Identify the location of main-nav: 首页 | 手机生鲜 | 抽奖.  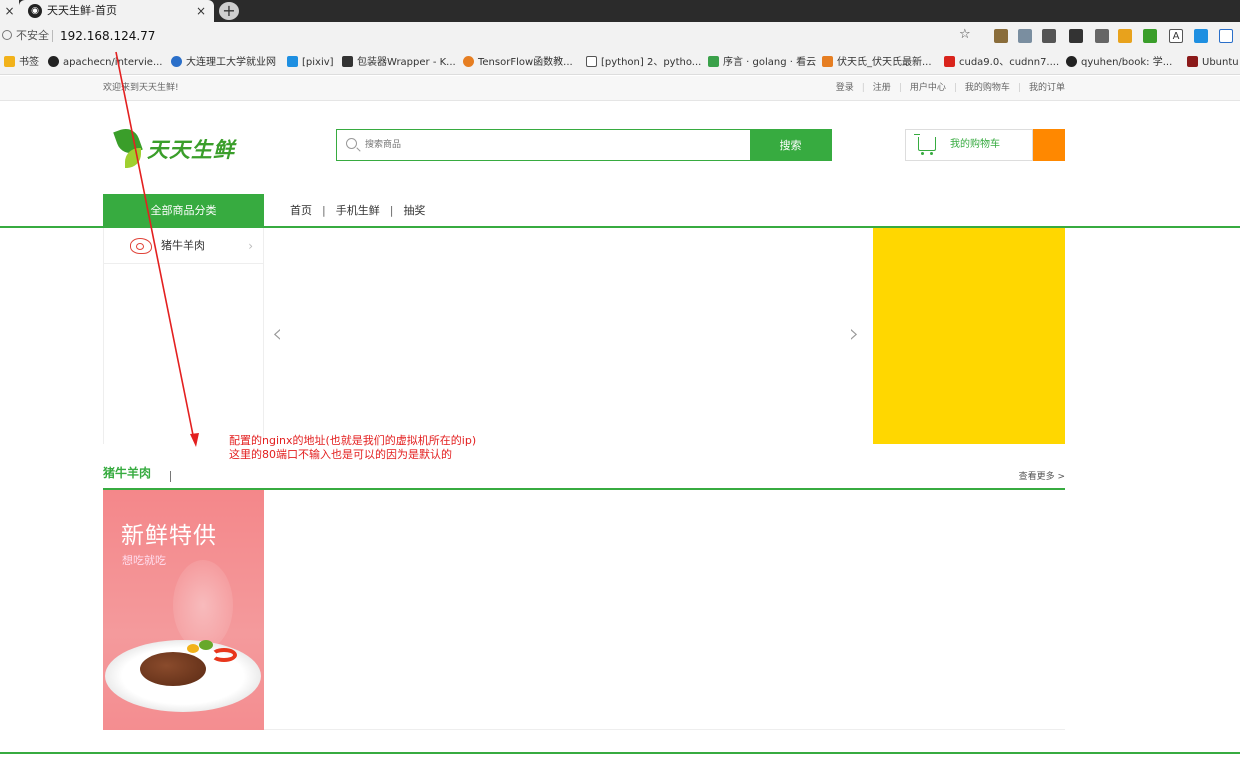
(357, 210).